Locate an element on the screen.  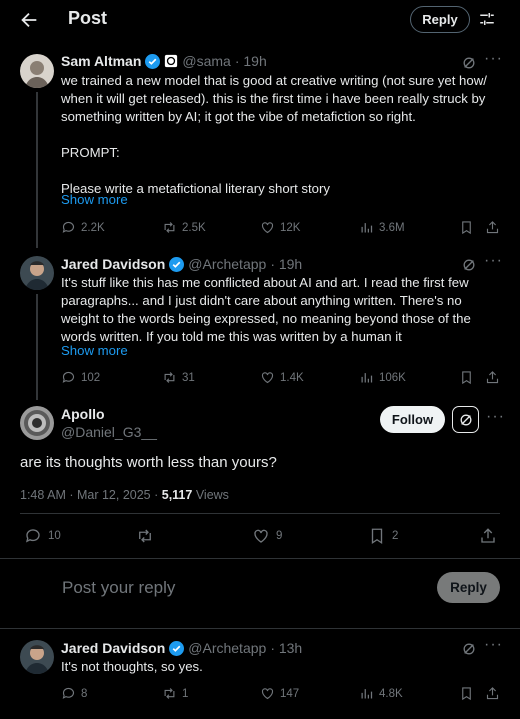
repost-action: 1 is located at coordinates (175, 693).